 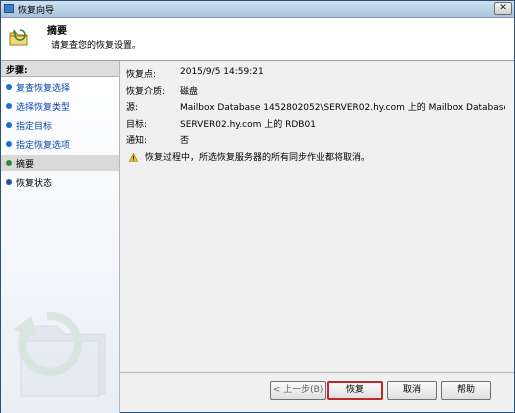 I want to click on summary-row-recovery-point: 恢复点: 2015/9/5 14:59:21, so click(x=317, y=73).